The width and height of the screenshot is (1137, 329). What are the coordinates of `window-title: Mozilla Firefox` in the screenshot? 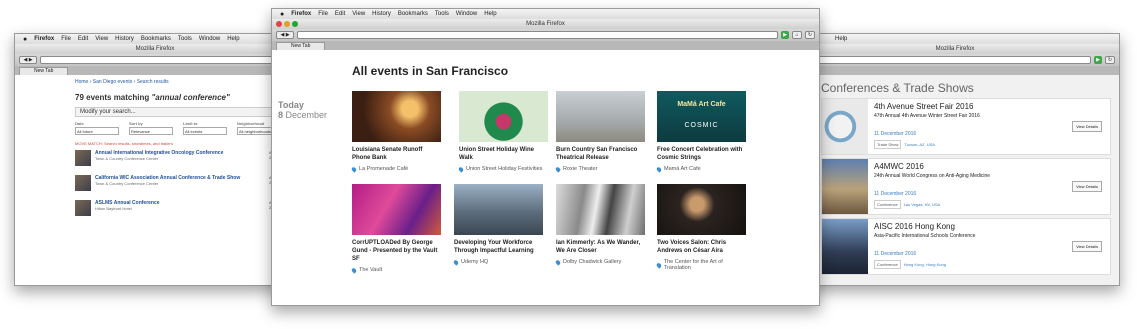 It's located at (545, 24).